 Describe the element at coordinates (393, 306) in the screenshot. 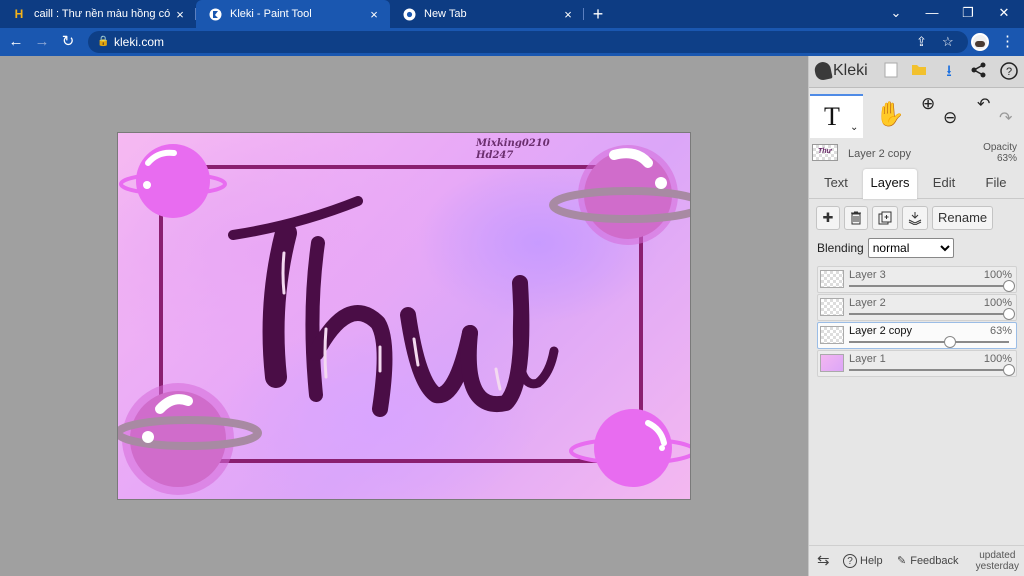

I see `lettering` at that location.